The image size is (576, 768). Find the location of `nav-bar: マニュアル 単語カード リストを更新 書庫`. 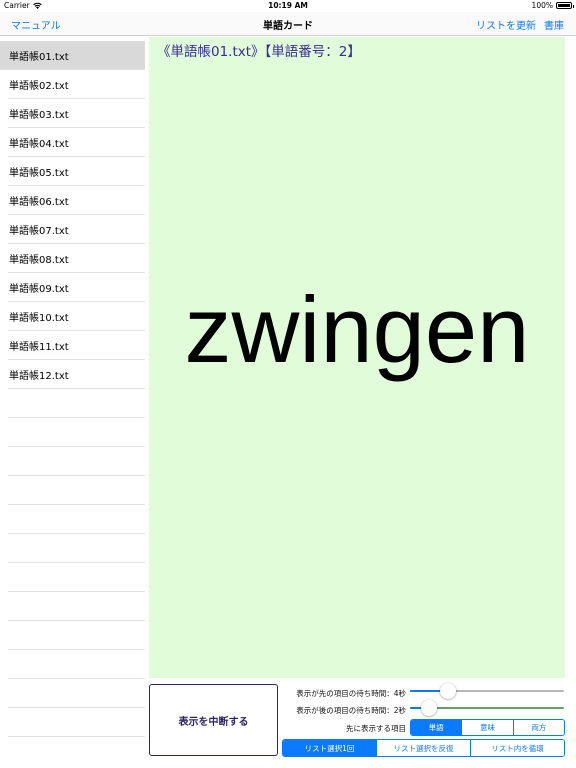

nav-bar: マニュアル 単語カード リストを更新 書庫 is located at coordinates (288, 24).